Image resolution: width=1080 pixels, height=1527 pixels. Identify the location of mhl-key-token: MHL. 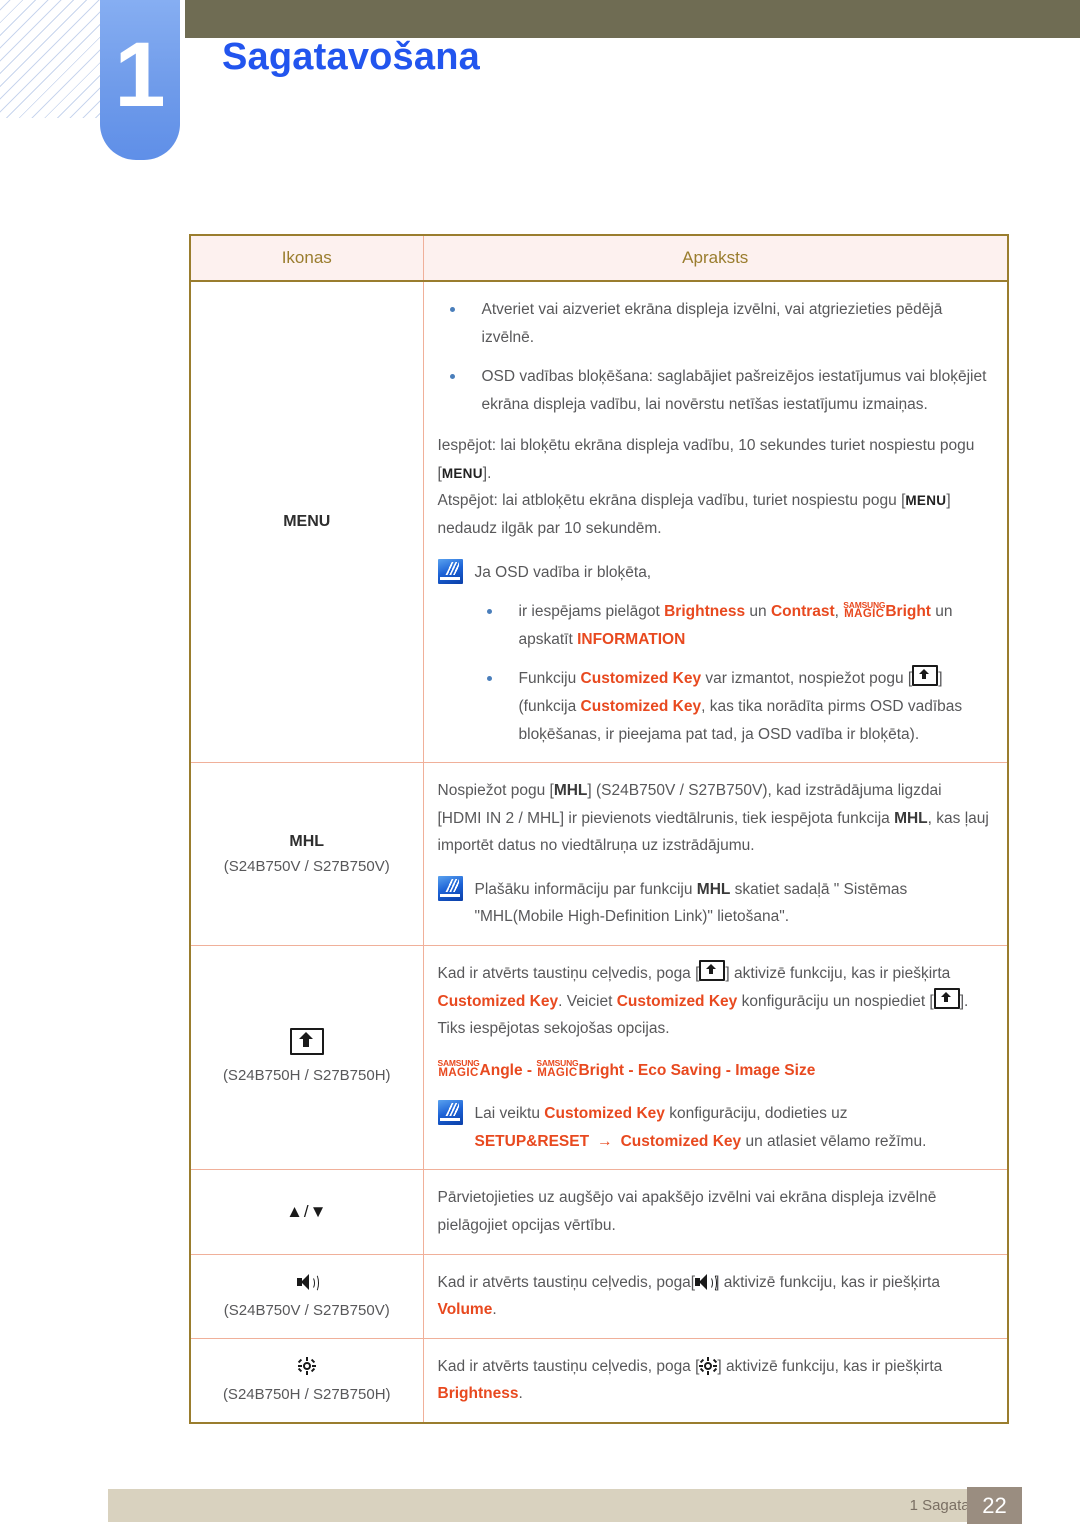
(570, 791).